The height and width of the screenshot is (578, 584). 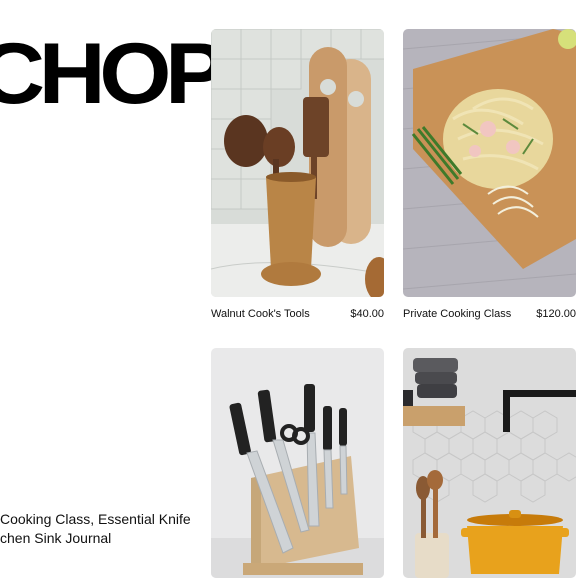 What do you see at coordinates (260, 314) in the screenshot?
I see `product-name: Walnut Cook's Tools` at bounding box center [260, 314].